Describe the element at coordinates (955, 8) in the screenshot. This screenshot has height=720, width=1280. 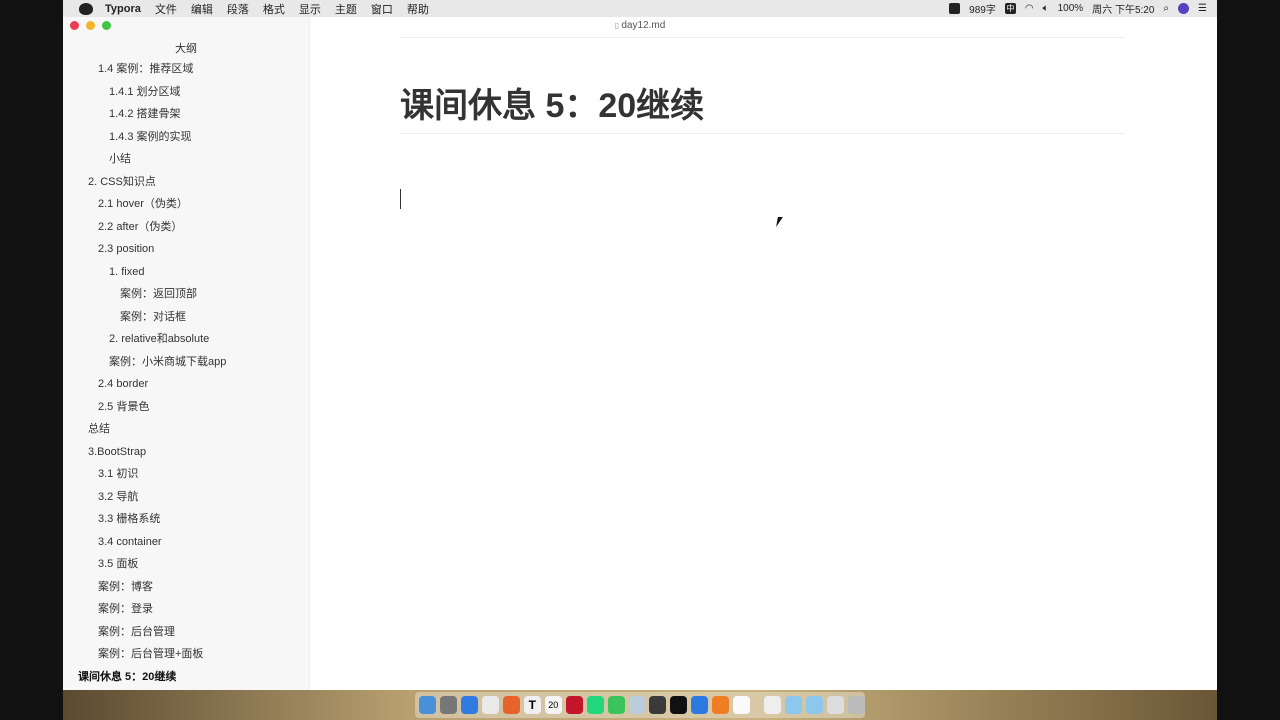
I see `status-app-icon` at that location.